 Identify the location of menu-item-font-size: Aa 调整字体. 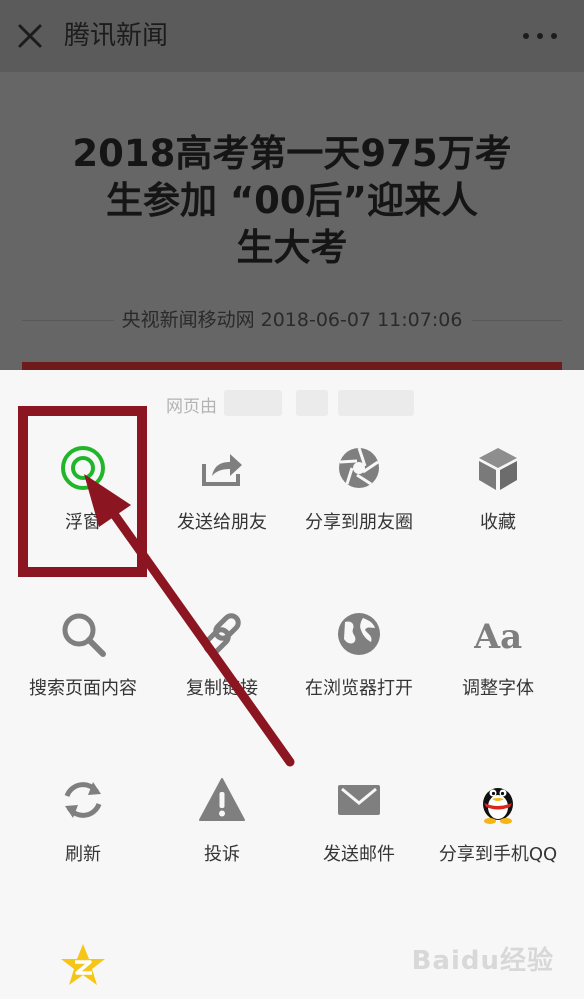
(498, 673).